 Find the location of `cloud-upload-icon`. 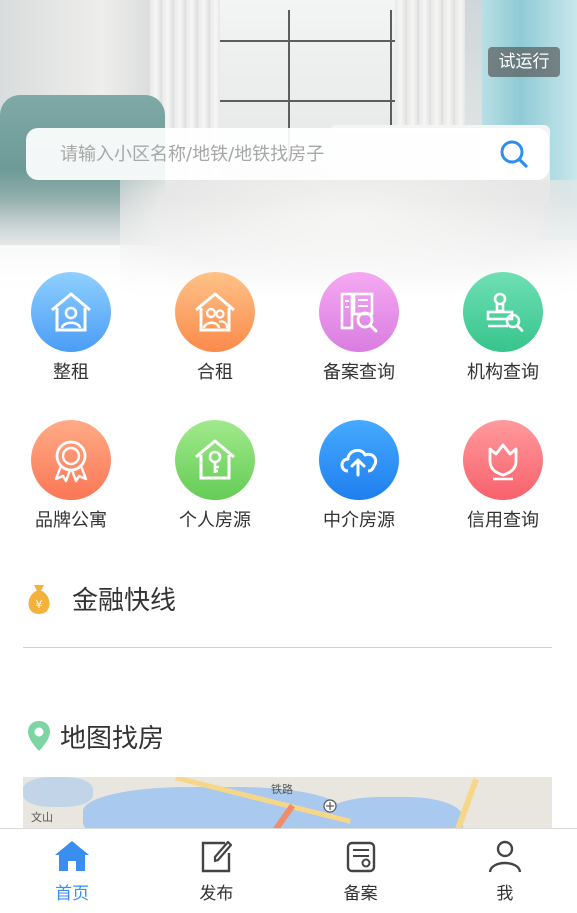

cloud-upload-icon is located at coordinates (359, 462).